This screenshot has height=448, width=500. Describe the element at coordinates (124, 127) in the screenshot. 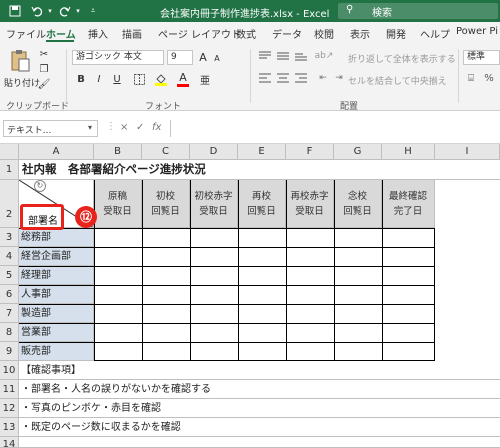

I see `cancel-icon: ×` at that location.